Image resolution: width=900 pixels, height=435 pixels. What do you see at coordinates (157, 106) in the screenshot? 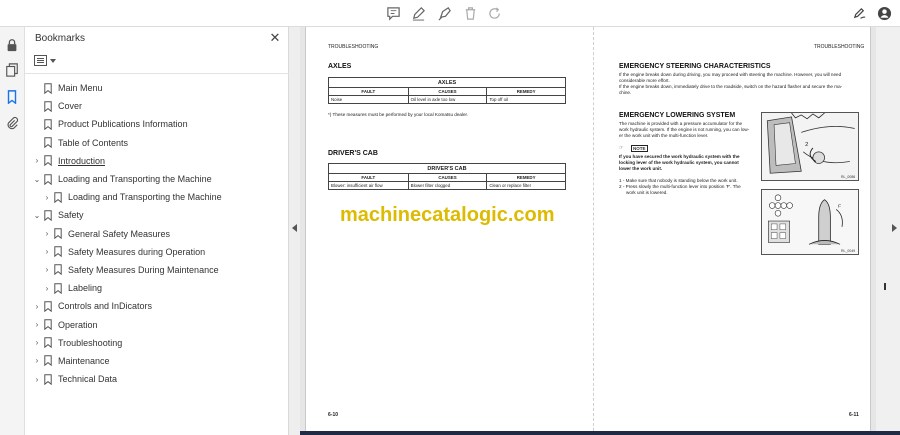
I see `bookmark-item: Cover` at bounding box center [157, 106].